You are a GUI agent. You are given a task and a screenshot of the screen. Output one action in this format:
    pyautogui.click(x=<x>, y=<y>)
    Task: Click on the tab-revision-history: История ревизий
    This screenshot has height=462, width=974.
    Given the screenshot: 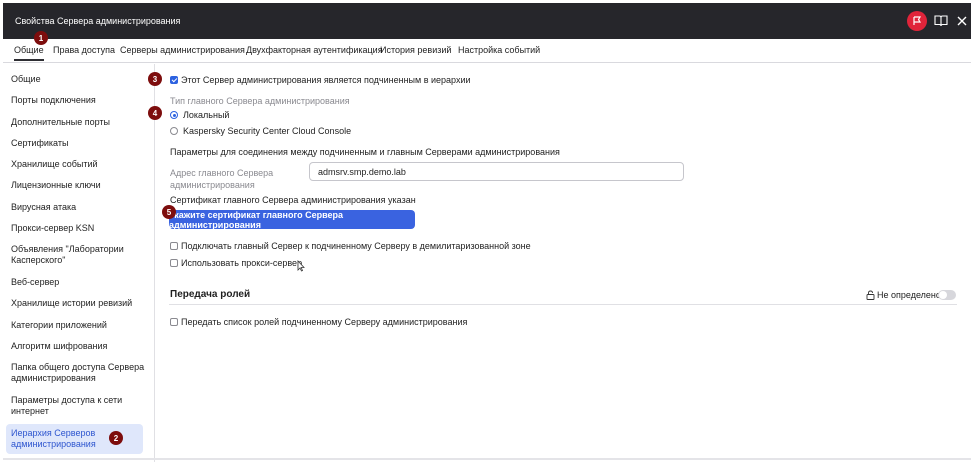 What is the action you would take?
    pyautogui.click(x=415, y=50)
    